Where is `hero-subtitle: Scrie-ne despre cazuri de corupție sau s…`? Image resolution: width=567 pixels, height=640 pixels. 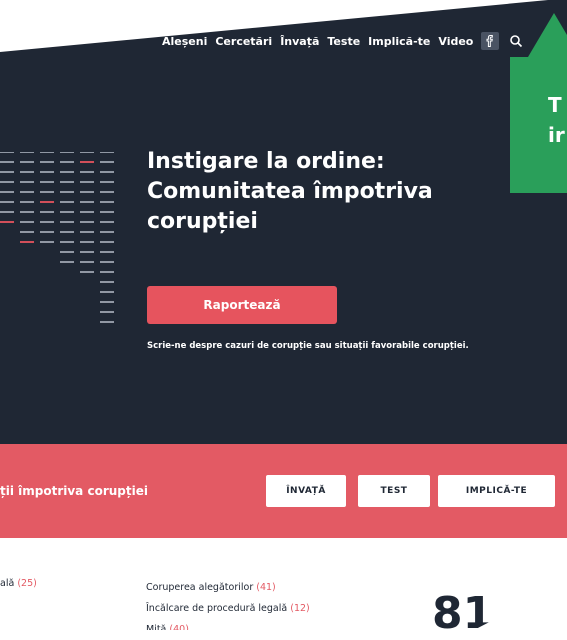 hero-subtitle: Scrie-ne despre cazuri de corupție sau s… is located at coordinates (308, 346).